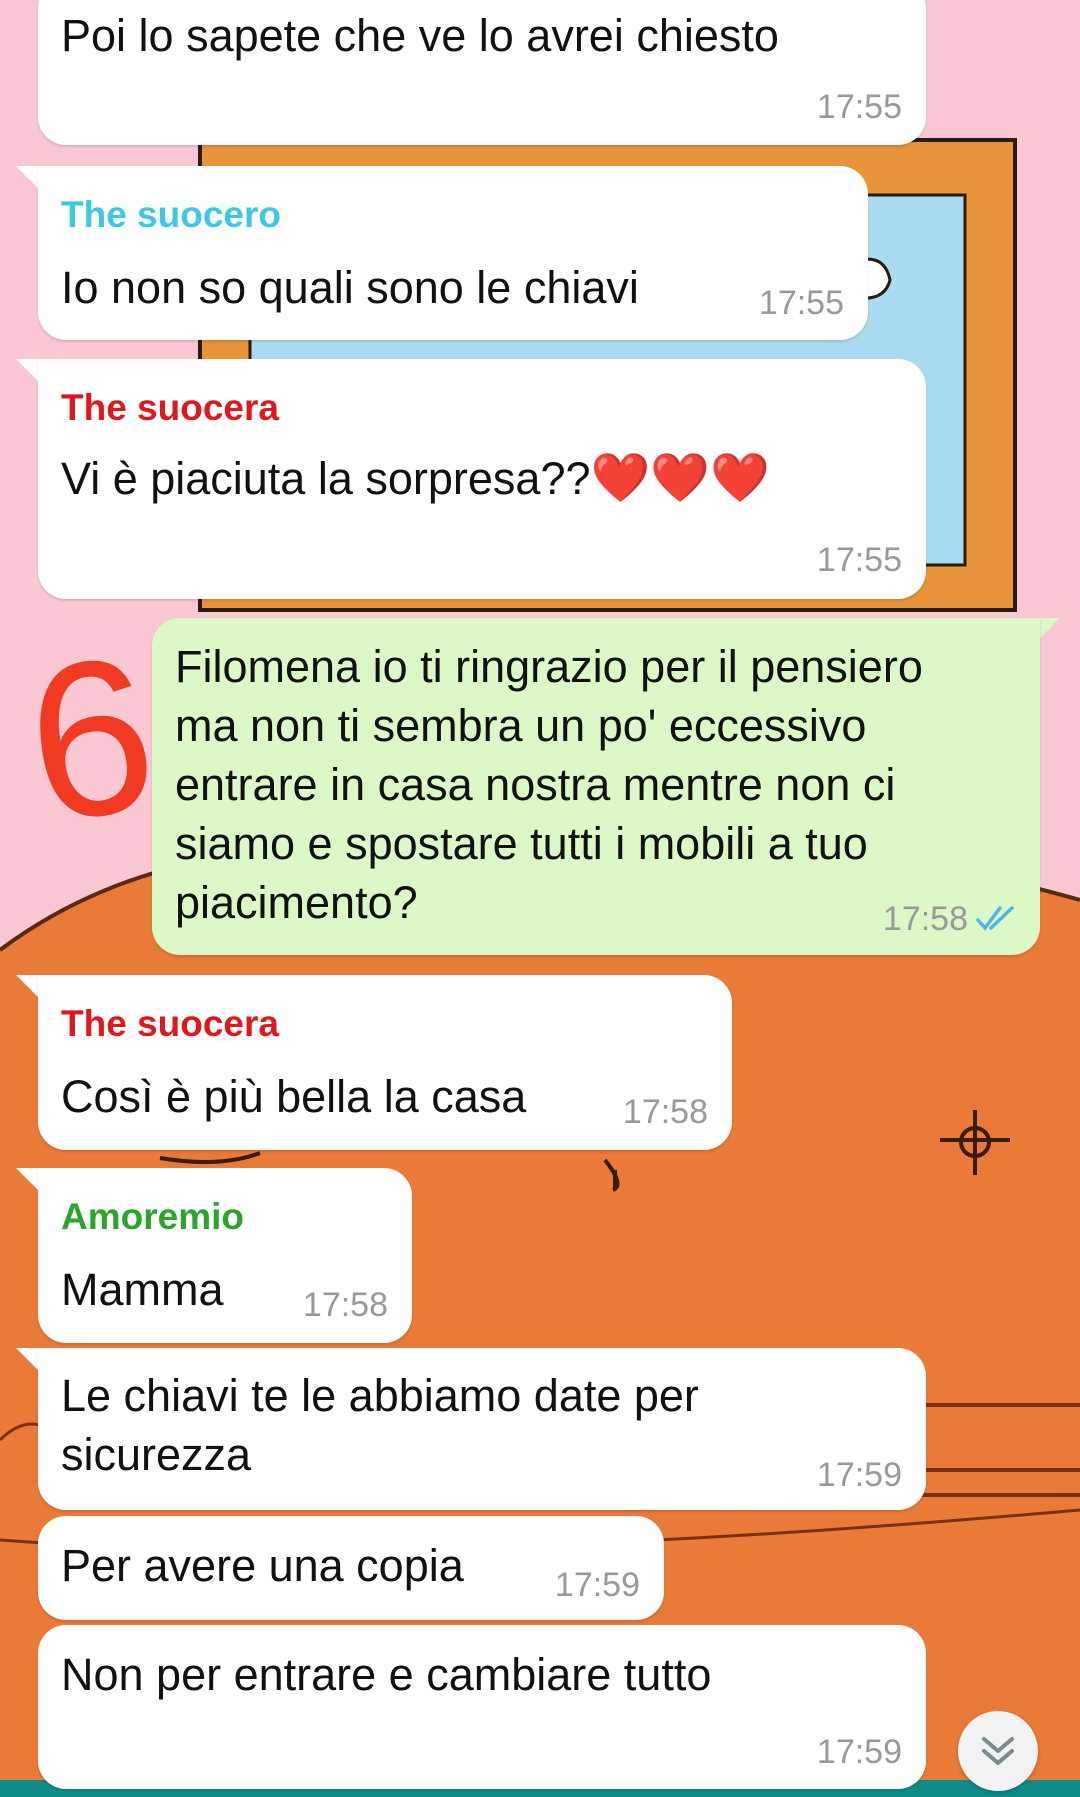 The height and width of the screenshot is (1797, 1080). What do you see at coordinates (350, 287) in the screenshot?
I see `message-text: Io non so quali sono le chiavi` at bounding box center [350, 287].